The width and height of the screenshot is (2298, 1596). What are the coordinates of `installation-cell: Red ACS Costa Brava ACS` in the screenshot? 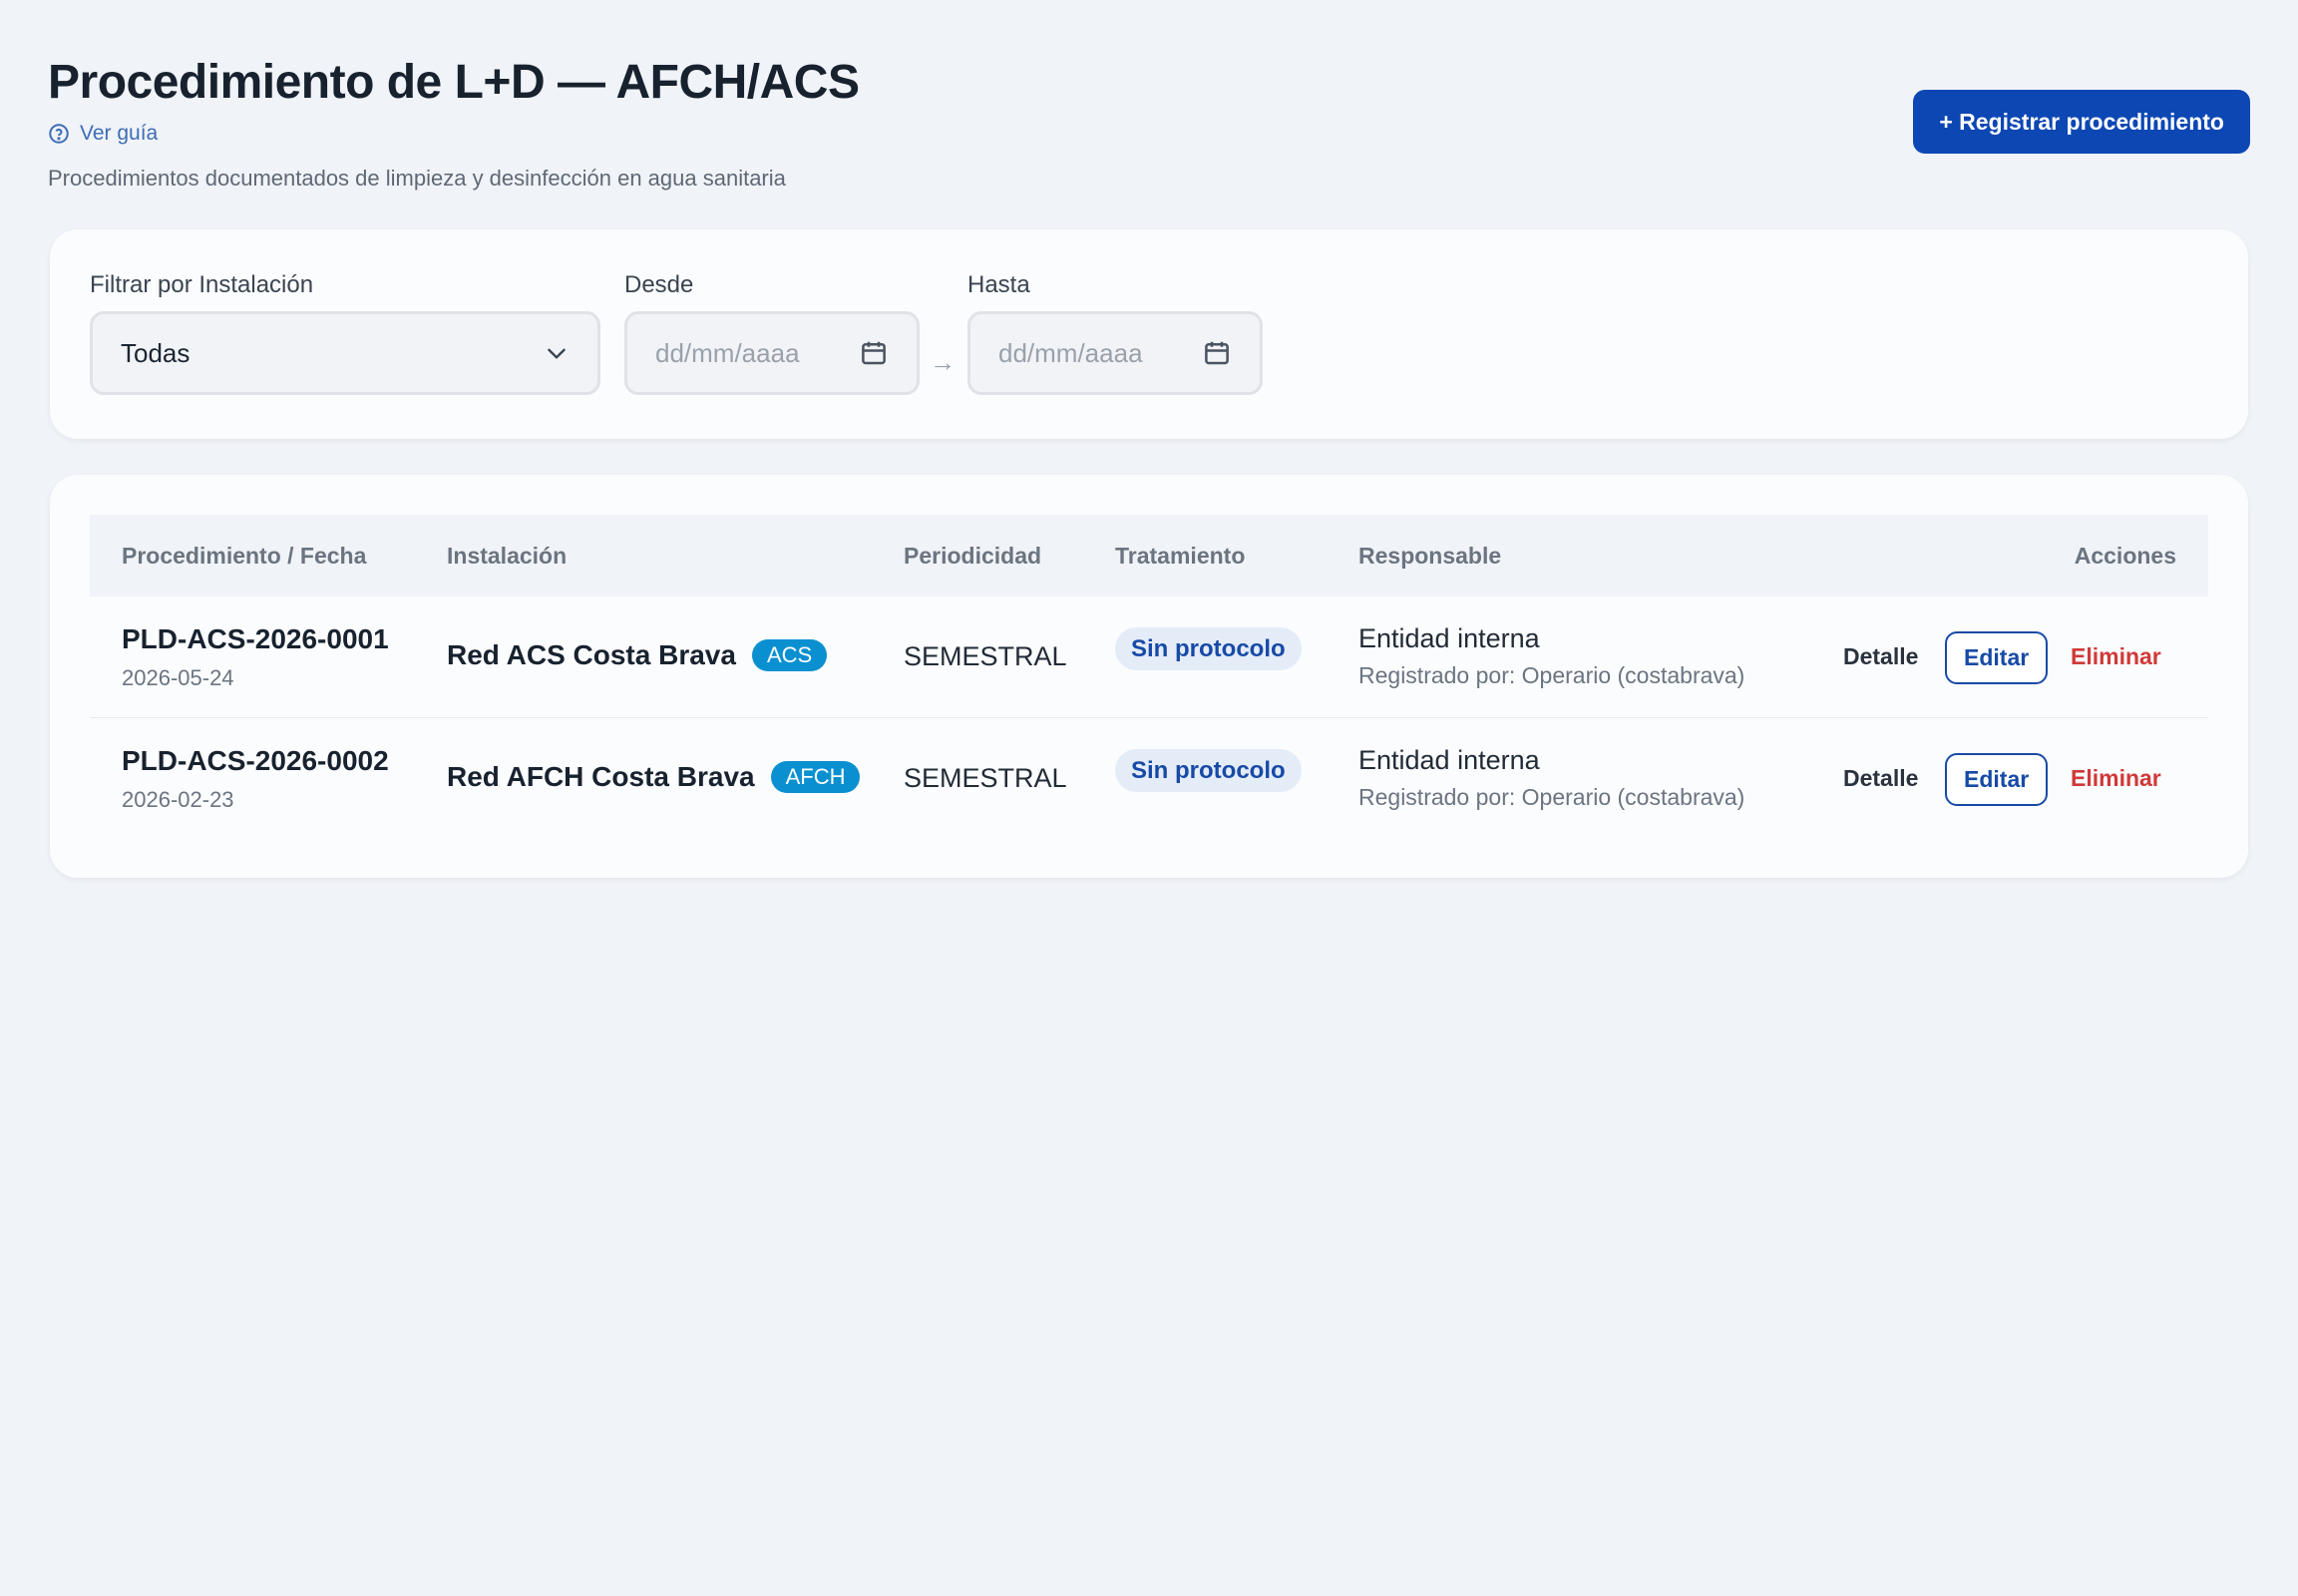 It's located at (637, 655).